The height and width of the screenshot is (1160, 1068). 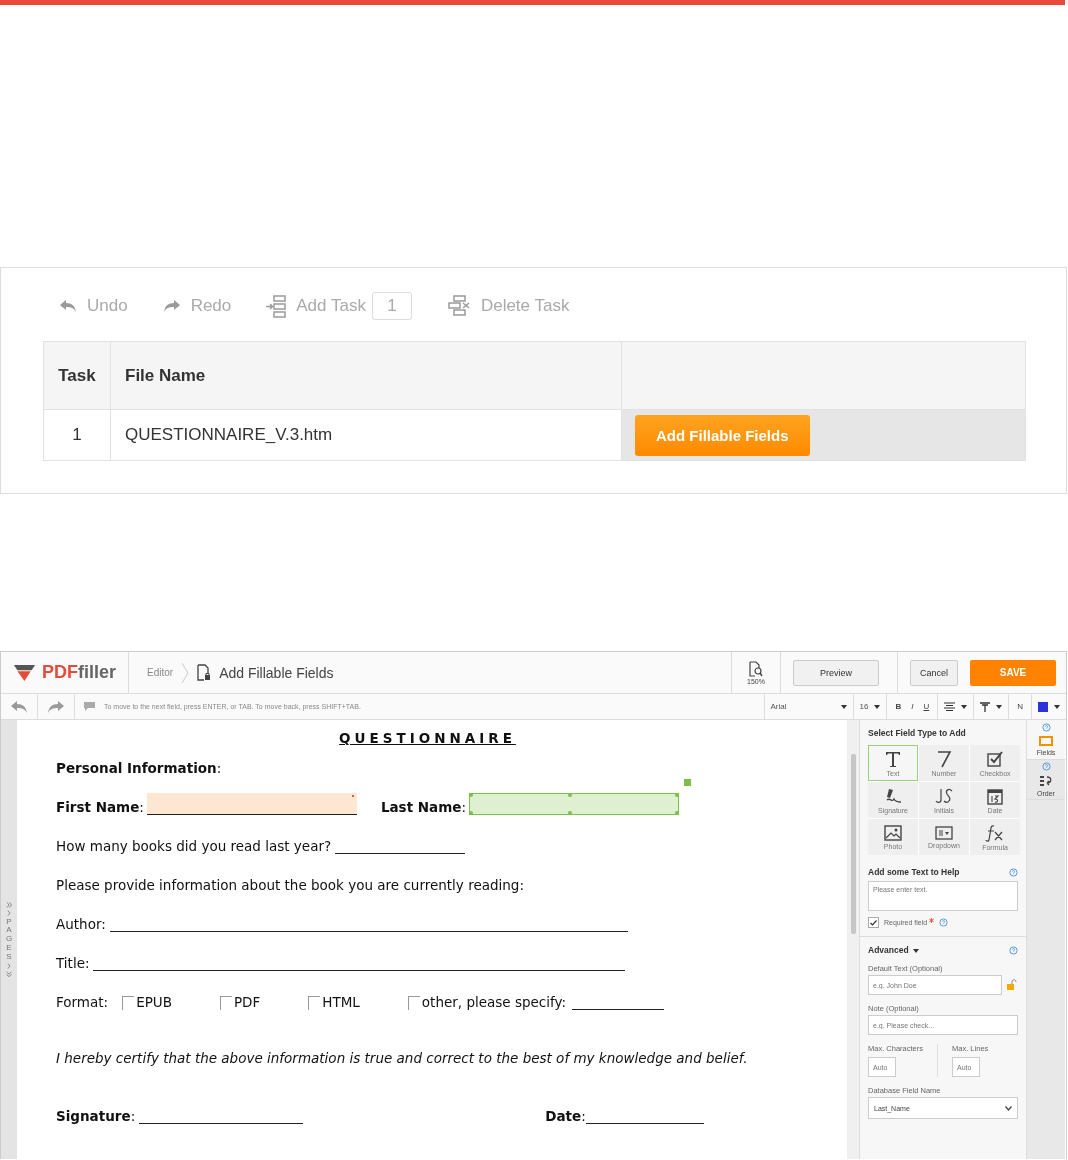 I want to click on fx-icon, so click(x=995, y=832).